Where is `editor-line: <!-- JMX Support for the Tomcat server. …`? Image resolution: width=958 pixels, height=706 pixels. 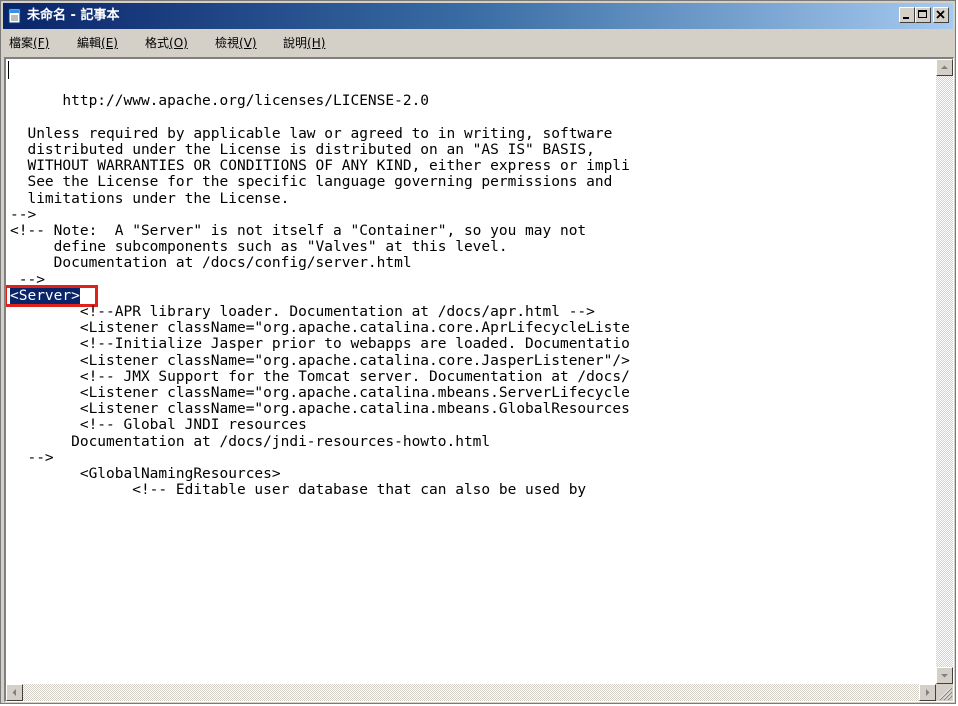
editor-line: <!-- JMX Support for the Tomcat server. … is located at coordinates (320, 376).